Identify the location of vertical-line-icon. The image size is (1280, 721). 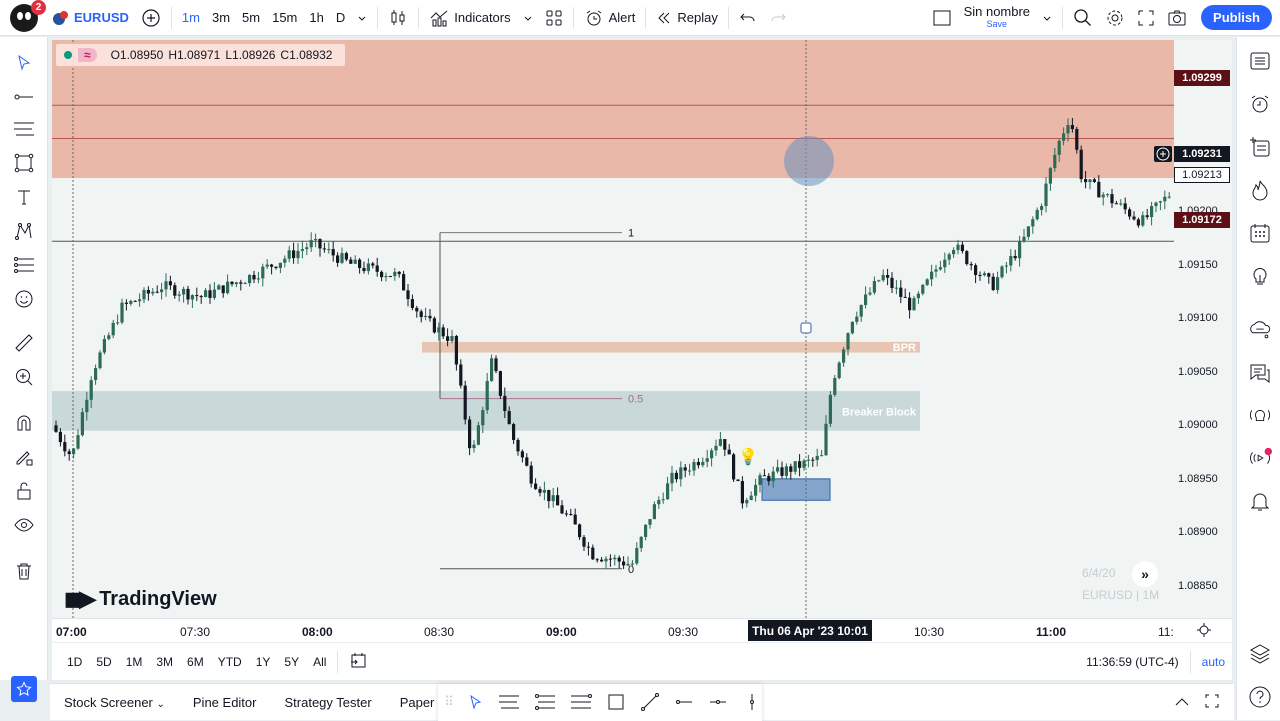
(752, 702).